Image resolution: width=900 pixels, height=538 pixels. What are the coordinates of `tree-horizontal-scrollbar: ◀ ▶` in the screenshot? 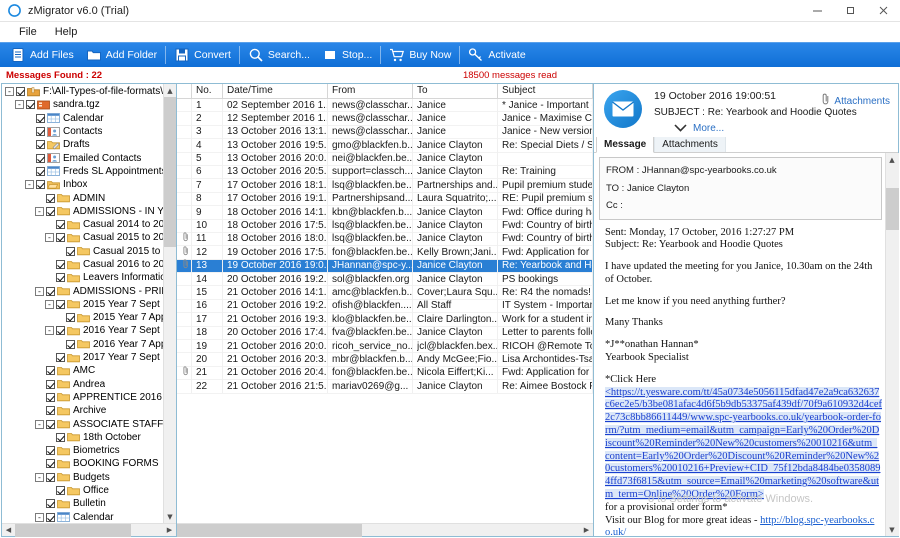 It's located at (89, 530).